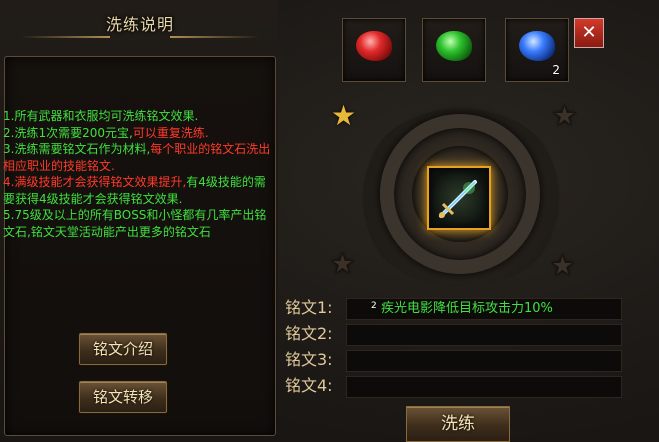 Image resolution: width=659 pixels, height=442 pixels. Describe the element at coordinates (82, 149) in the screenshot. I see `rule-text: 洗练需要铭文石作为材料,` at that location.